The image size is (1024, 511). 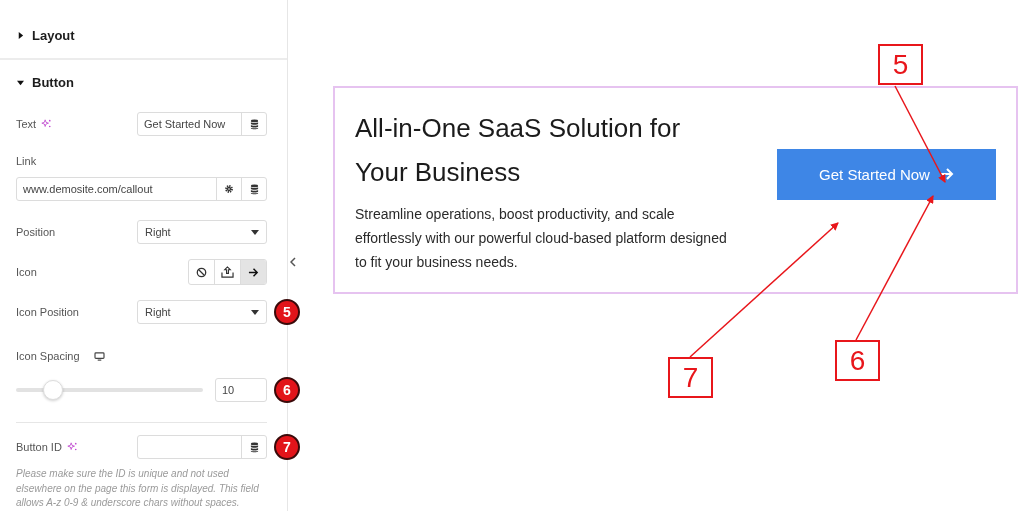 I want to click on step-badge: 7, so click(x=287, y=447).